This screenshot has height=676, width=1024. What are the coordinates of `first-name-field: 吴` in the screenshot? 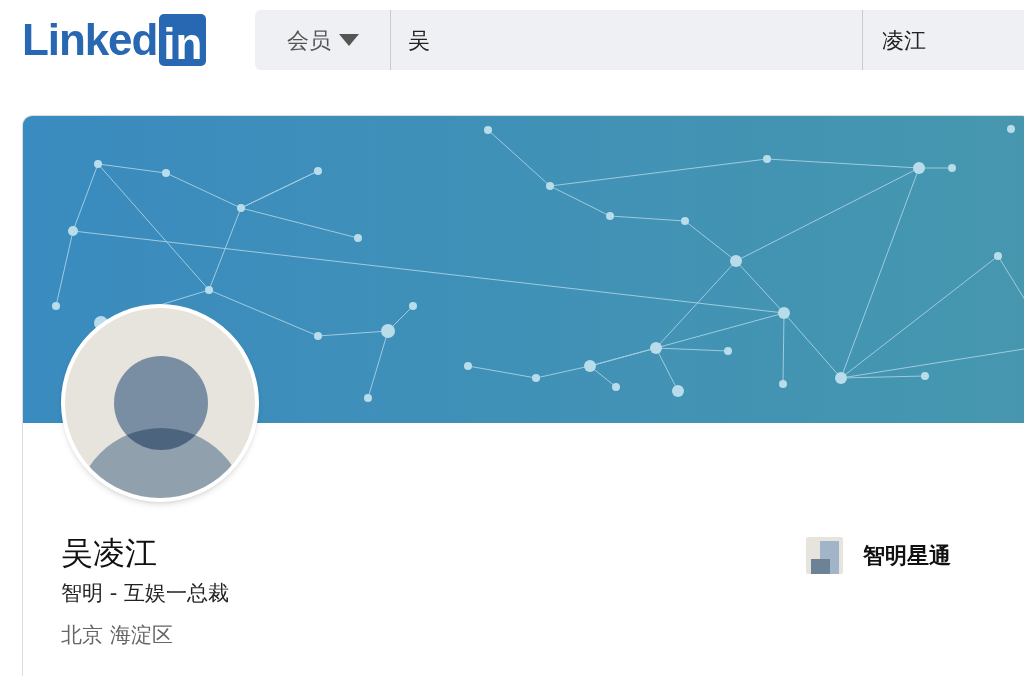 It's located at (627, 40).